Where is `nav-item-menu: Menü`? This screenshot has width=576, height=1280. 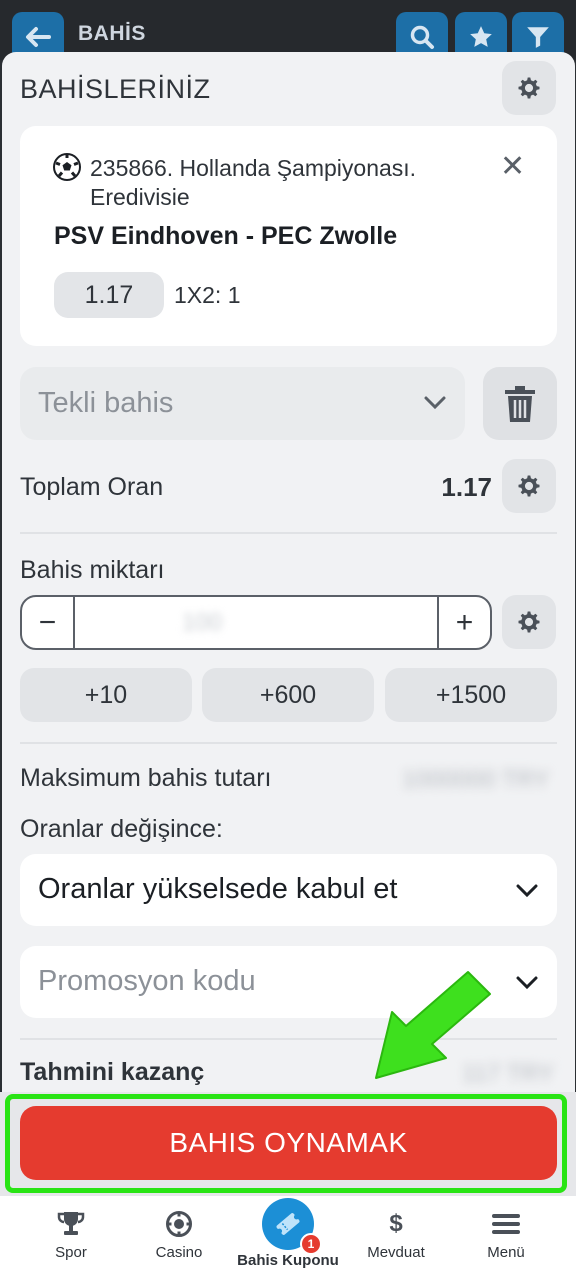 nav-item-menu: Menü is located at coordinates (506, 1238).